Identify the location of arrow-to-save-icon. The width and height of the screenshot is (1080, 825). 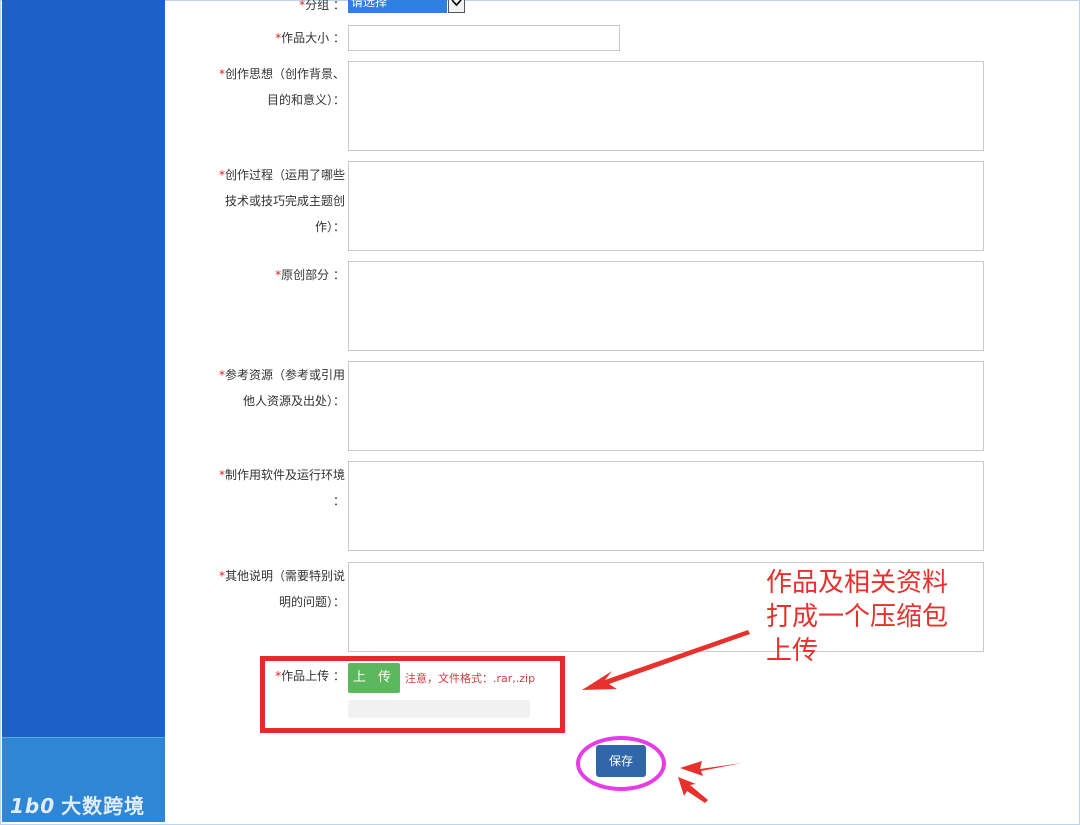
(711, 768).